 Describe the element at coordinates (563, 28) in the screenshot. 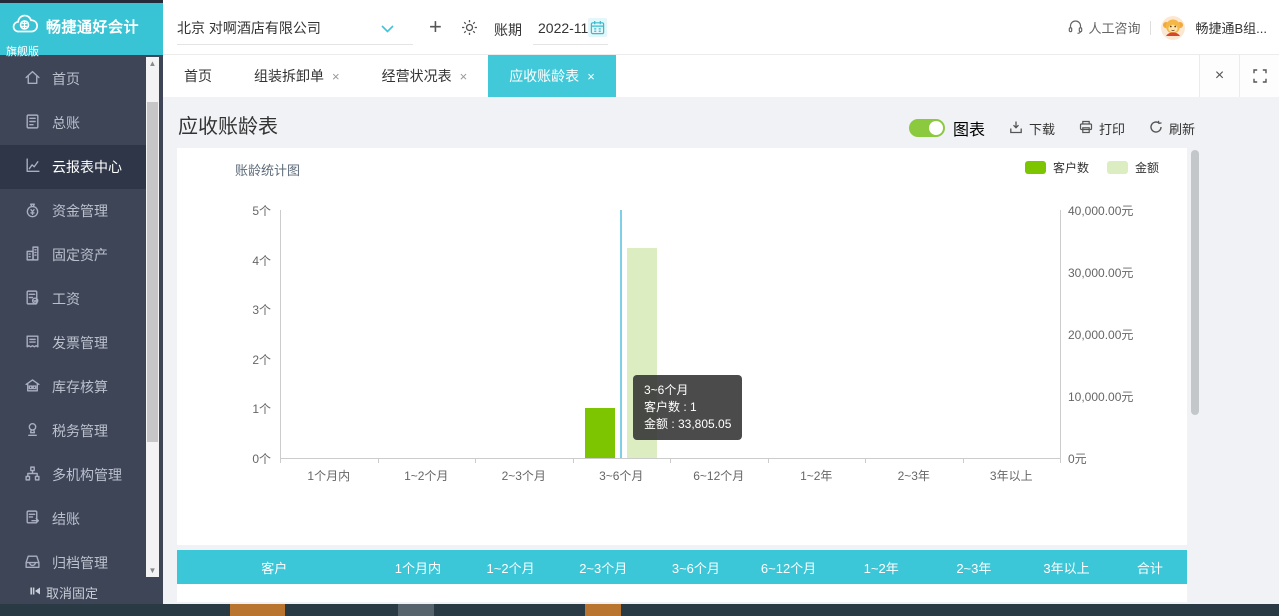

I see `period-value: 2022-11` at that location.